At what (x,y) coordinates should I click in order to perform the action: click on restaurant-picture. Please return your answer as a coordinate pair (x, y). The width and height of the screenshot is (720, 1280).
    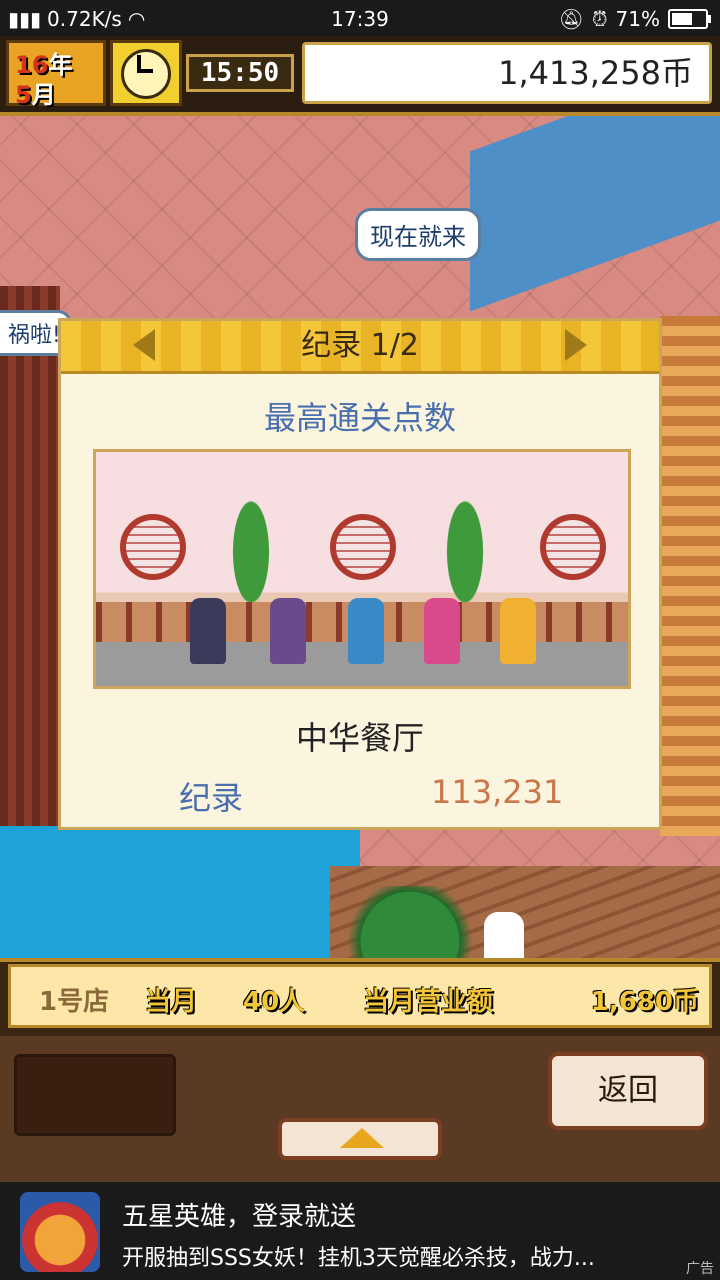
    Looking at the image, I should click on (362, 569).